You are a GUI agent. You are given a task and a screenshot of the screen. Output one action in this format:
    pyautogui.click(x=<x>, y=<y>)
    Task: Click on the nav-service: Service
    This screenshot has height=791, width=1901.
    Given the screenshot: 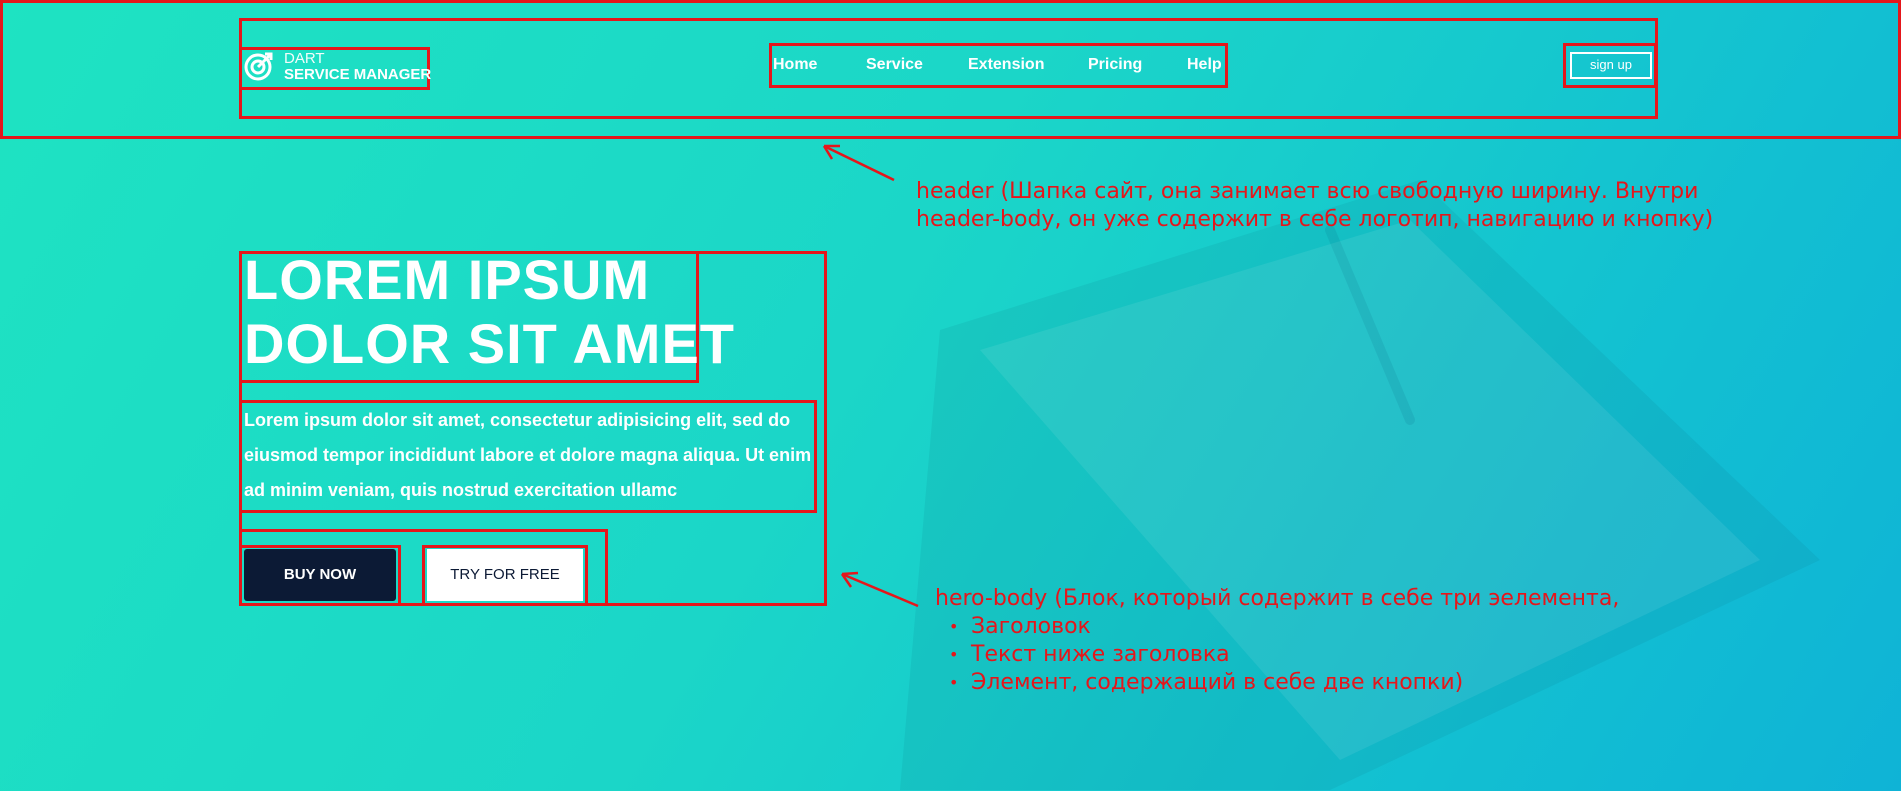 What is the action you would take?
    pyautogui.click(x=894, y=65)
    